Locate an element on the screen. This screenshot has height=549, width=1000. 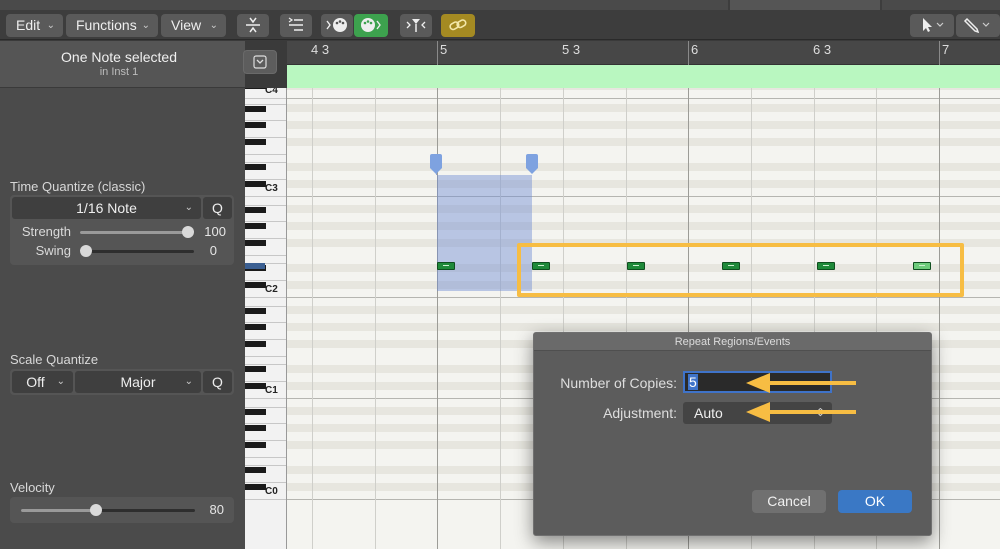
chevron-down-box-icon is located at coordinates (260, 62).